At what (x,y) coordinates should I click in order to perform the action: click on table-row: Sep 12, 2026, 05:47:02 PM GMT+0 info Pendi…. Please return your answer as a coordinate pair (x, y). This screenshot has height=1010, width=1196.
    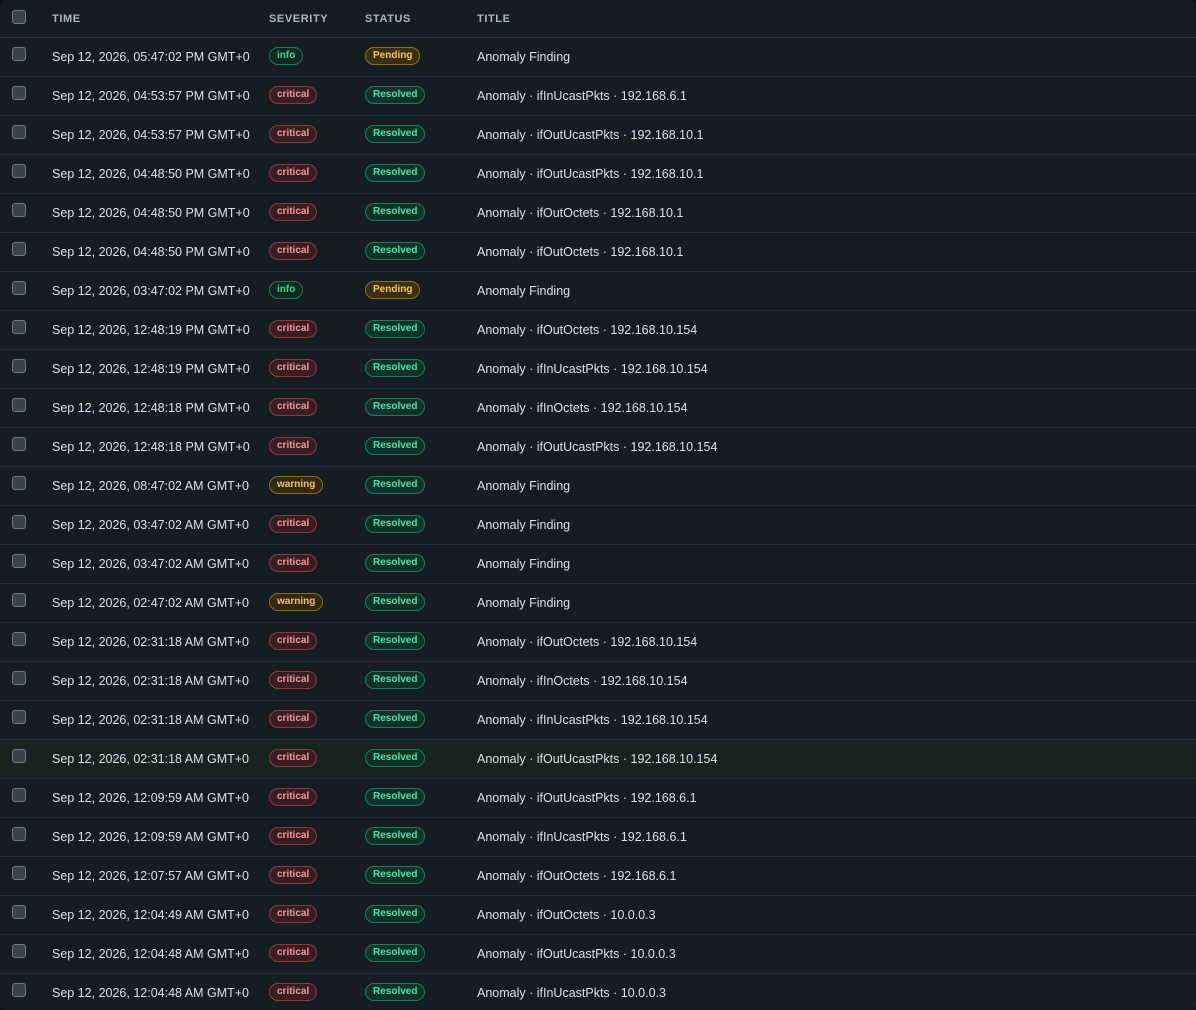
    Looking at the image, I should click on (598, 57).